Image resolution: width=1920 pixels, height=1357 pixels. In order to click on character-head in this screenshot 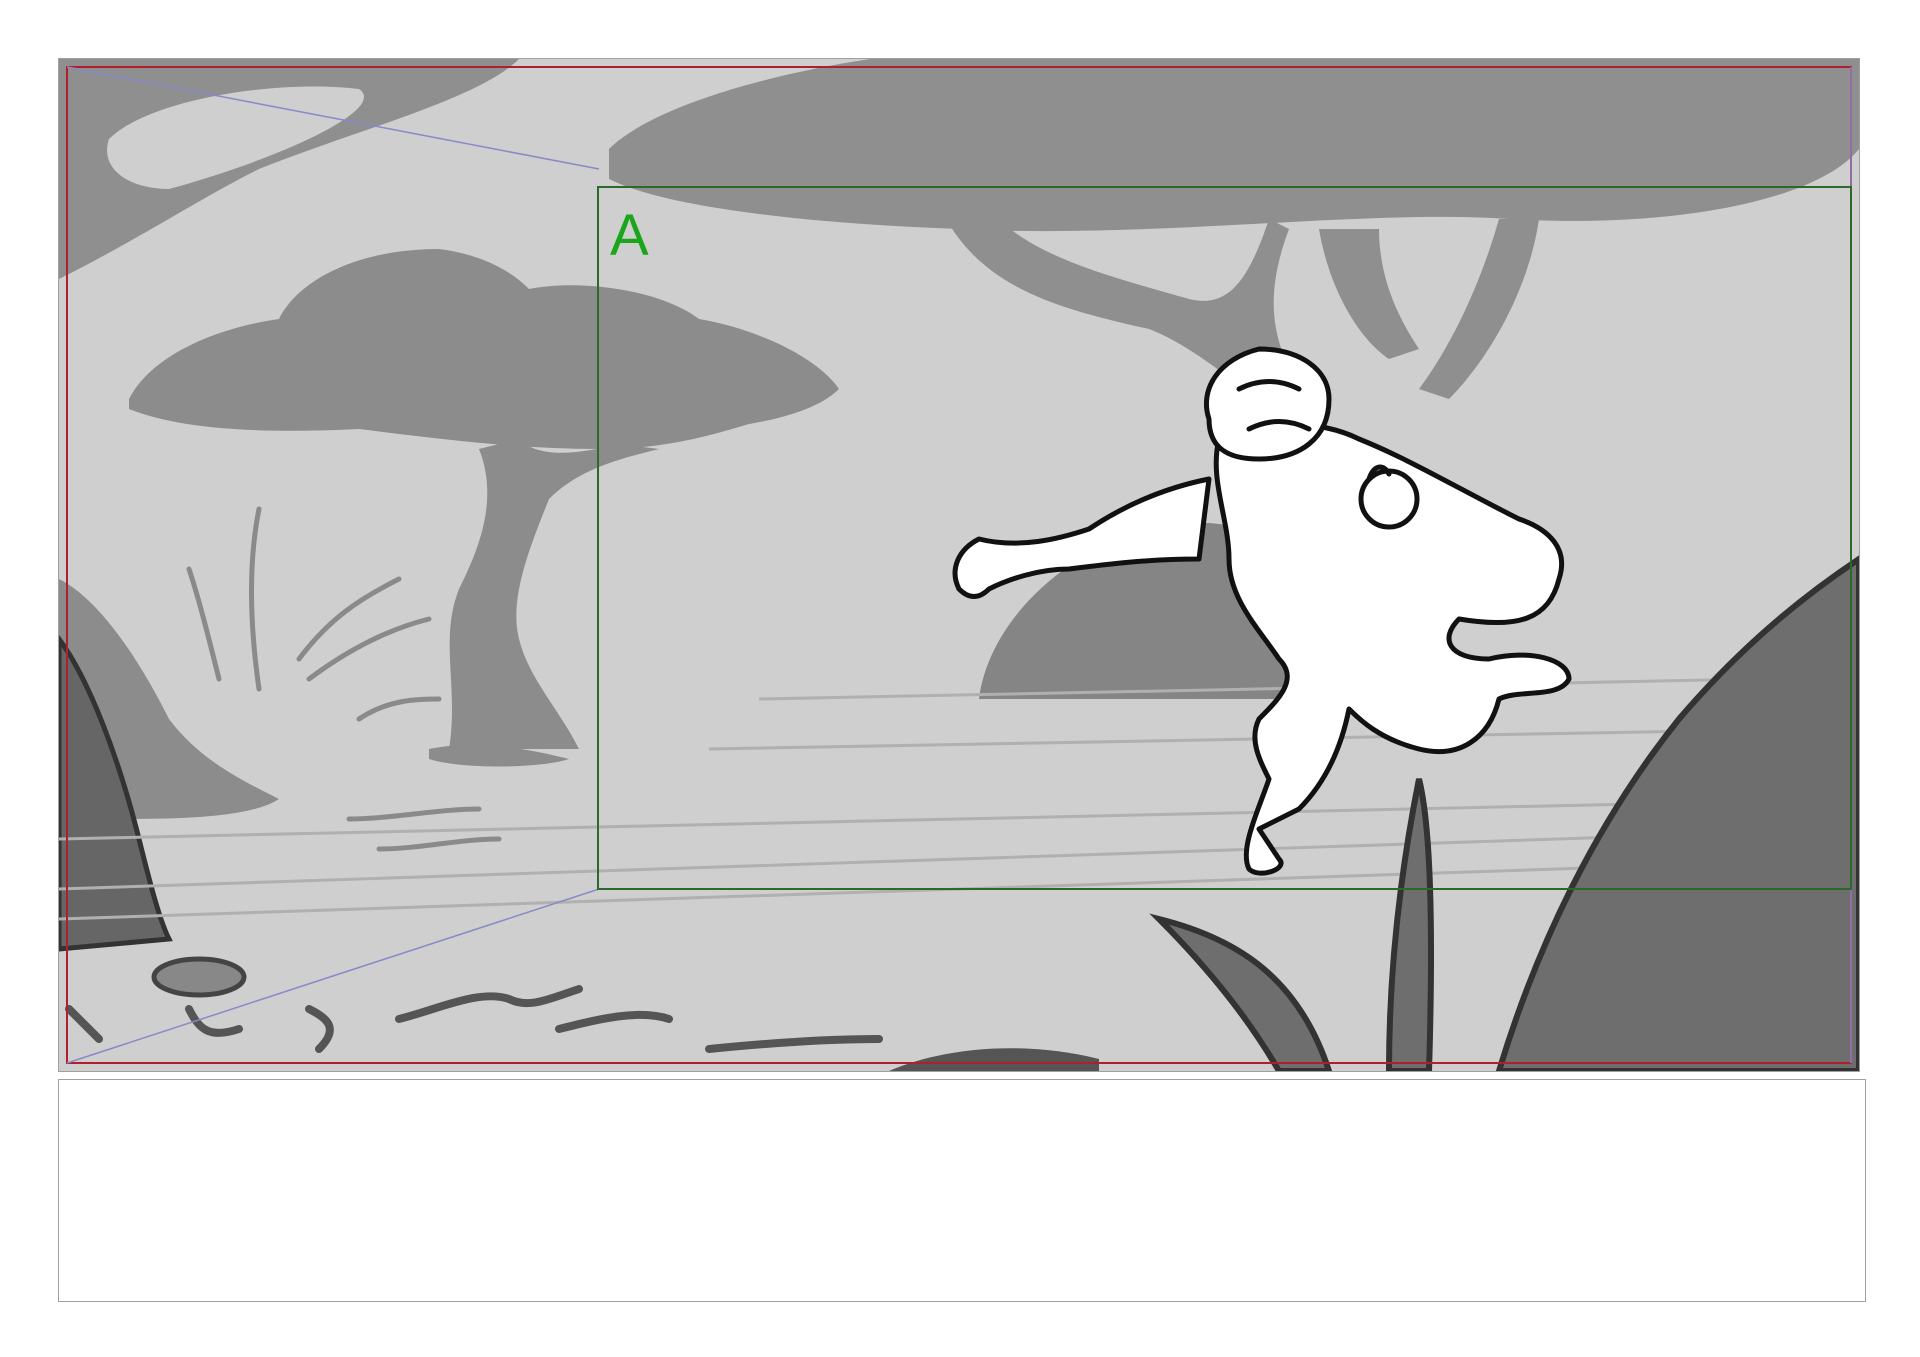, I will do `click(1267, 404)`.